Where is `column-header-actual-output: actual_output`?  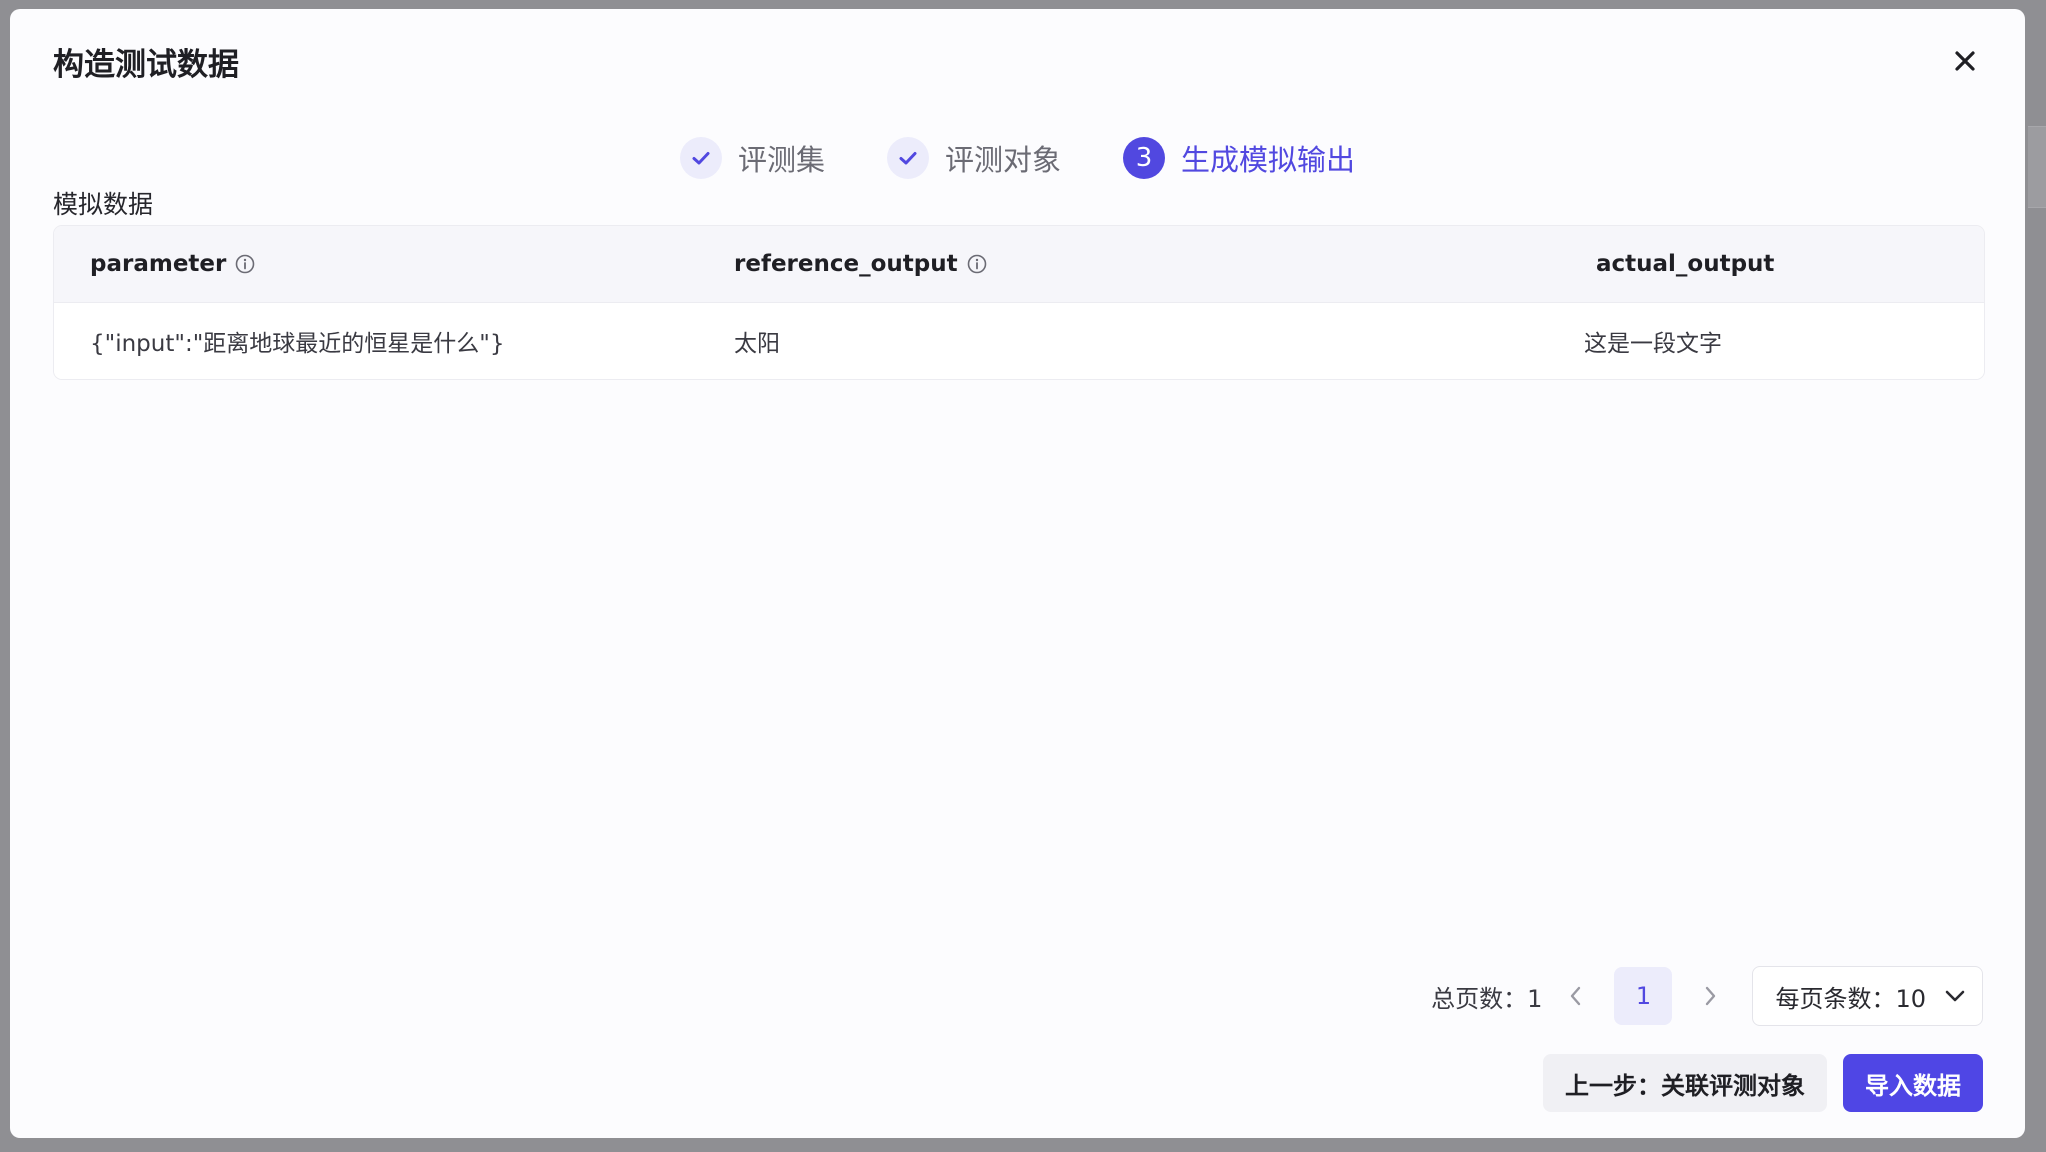
column-header-actual-output: actual_output is located at coordinates (1685, 264).